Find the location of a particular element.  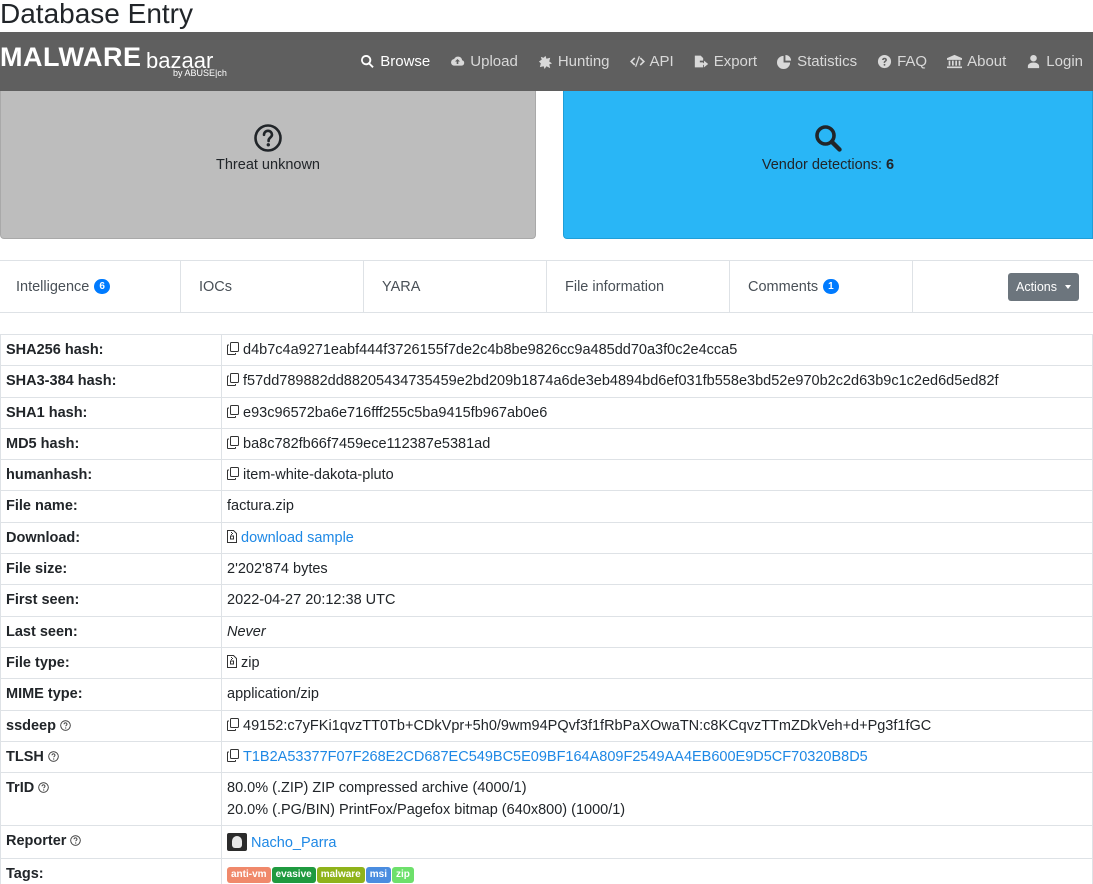

threat-card: Threat unknown is located at coordinates (268, 165).